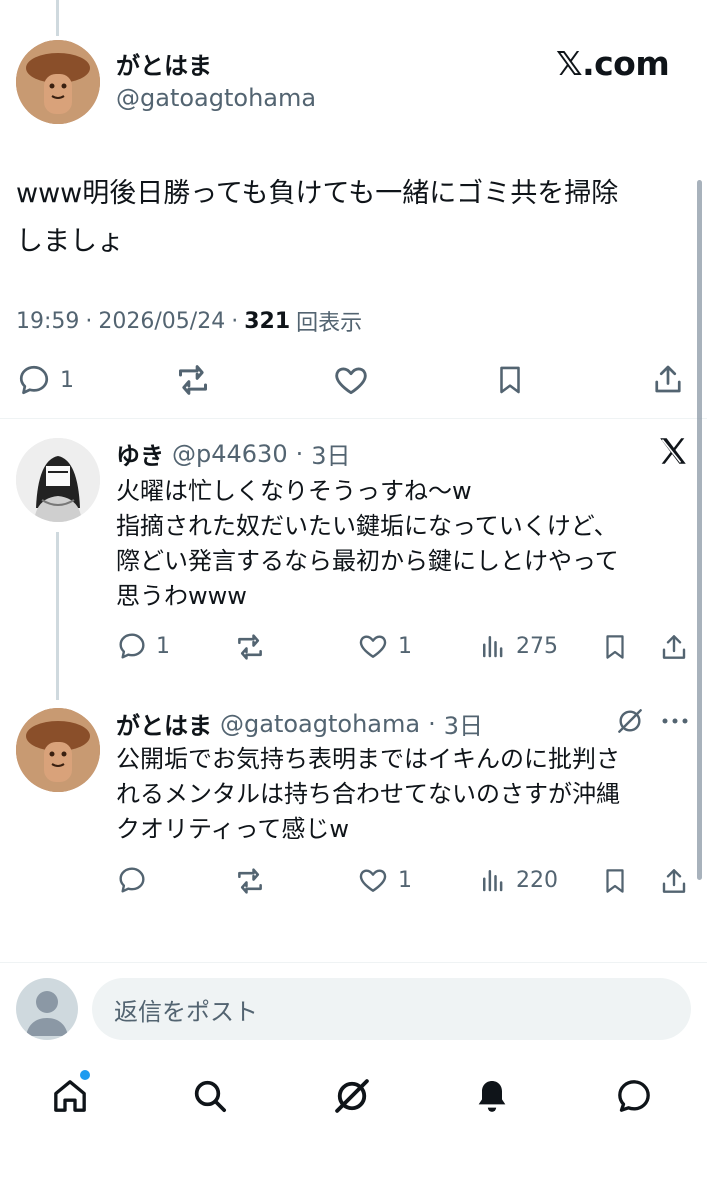 Image resolution: width=707 pixels, height=1200 pixels. I want to click on bell-icon, so click(492, 1096).